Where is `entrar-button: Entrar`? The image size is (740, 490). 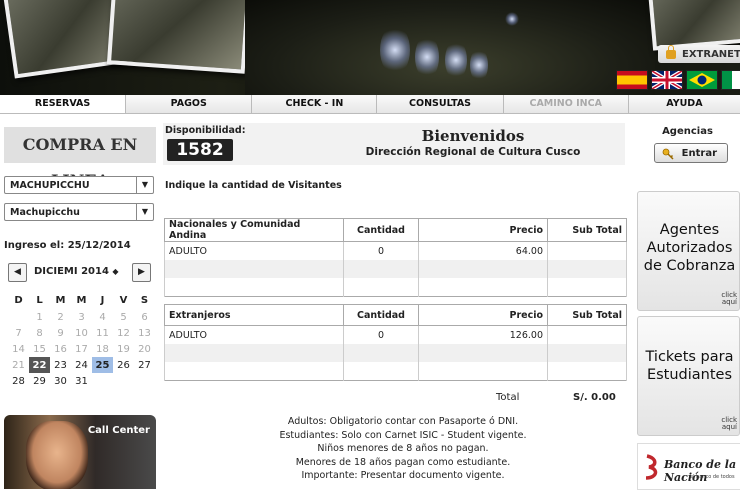 entrar-button: Entrar is located at coordinates (691, 153).